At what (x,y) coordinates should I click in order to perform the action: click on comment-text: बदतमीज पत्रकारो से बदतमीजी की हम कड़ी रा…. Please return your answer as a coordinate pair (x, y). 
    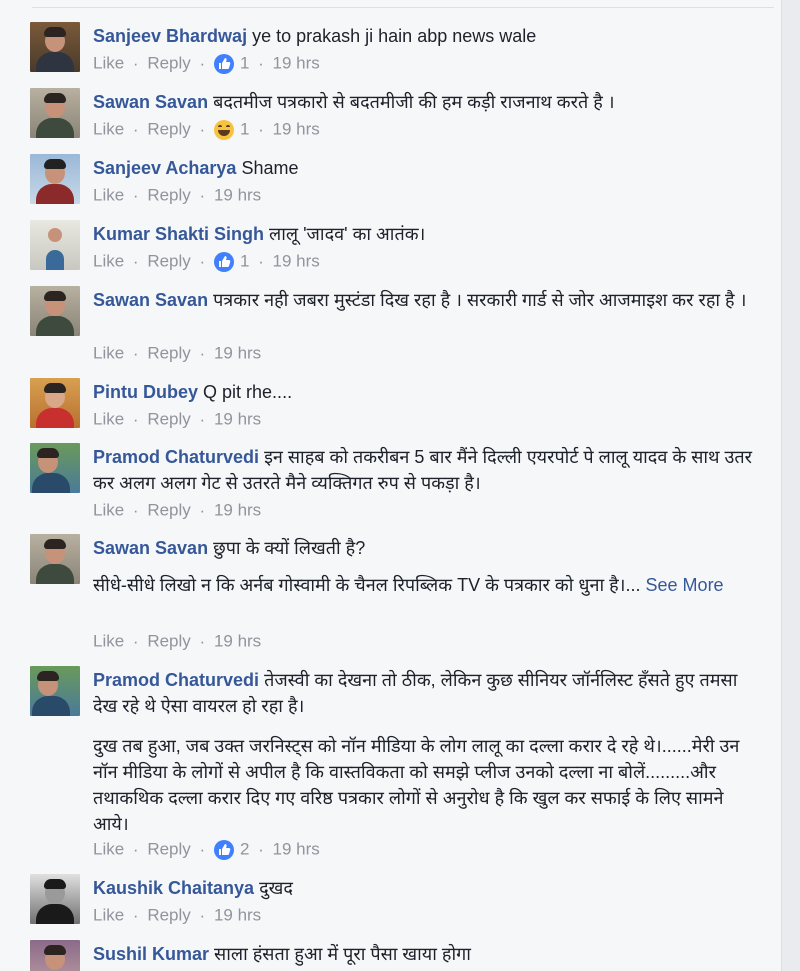
    Looking at the image, I should click on (414, 102).